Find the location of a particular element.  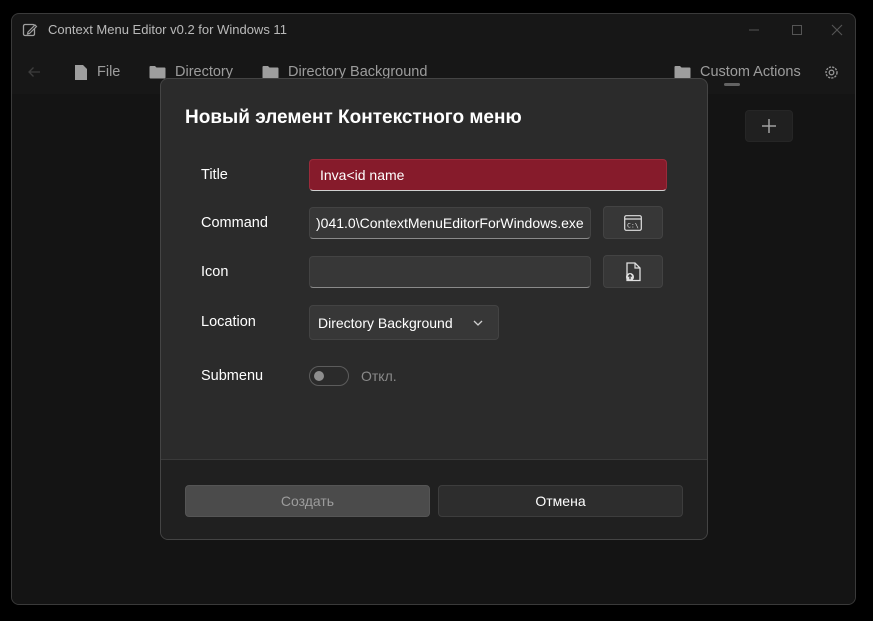

title-input: Inva<id name is located at coordinates (488, 175).